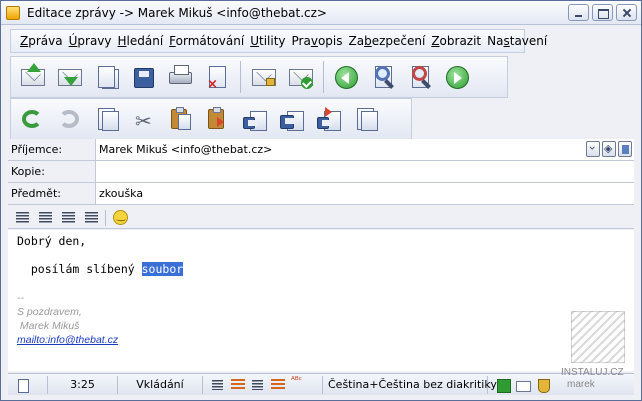 The height and width of the screenshot is (401, 642). I want to click on align-right-button, so click(69, 218).